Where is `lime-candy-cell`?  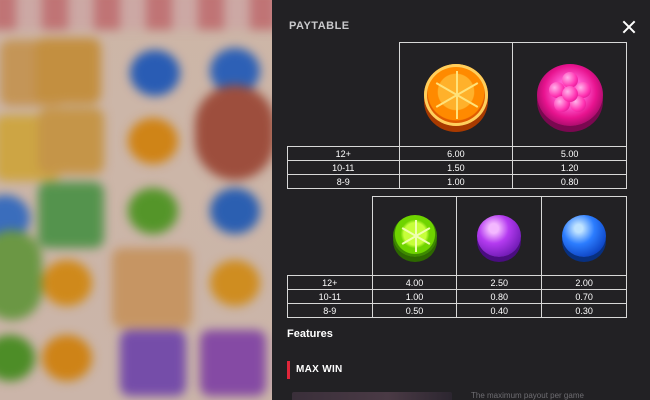 lime-candy-cell is located at coordinates (414, 236).